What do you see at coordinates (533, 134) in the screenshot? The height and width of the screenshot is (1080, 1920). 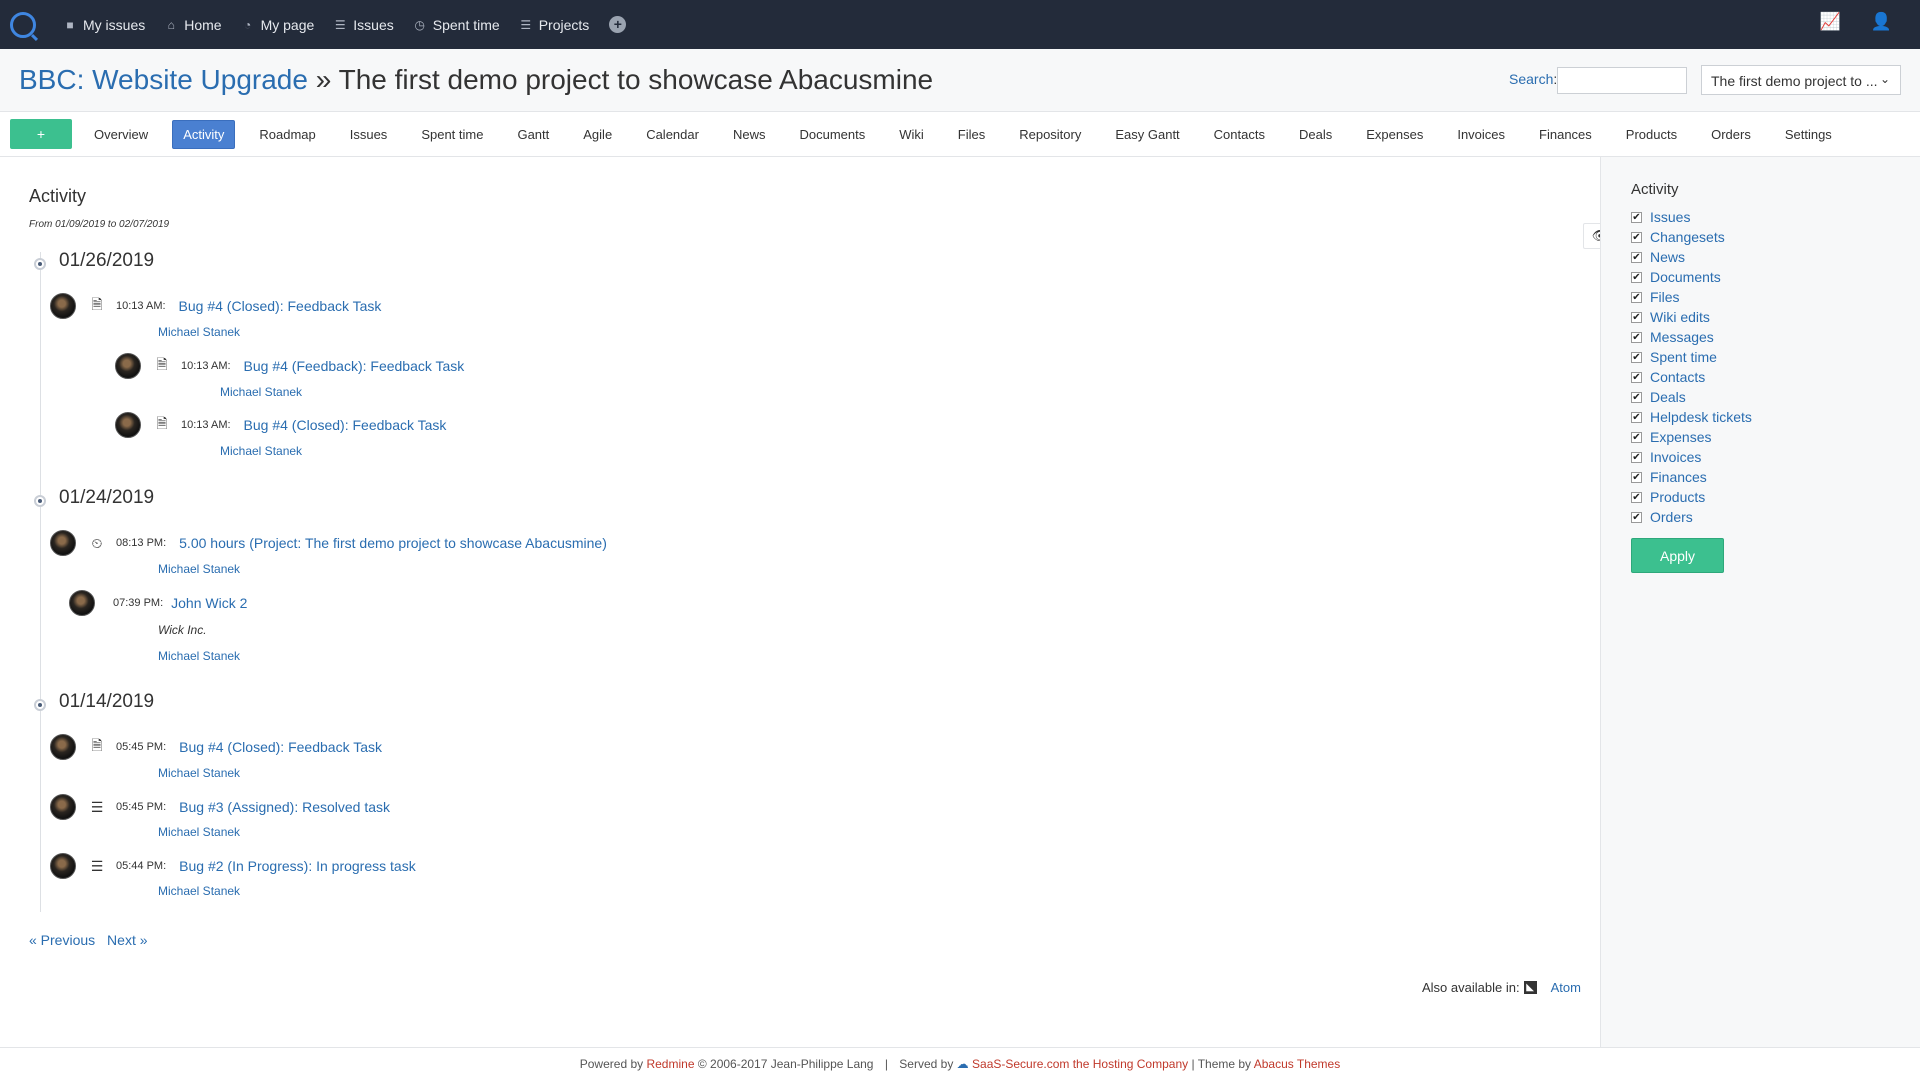 I see `tab-gantt: Gantt` at bounding box center [533, 134].